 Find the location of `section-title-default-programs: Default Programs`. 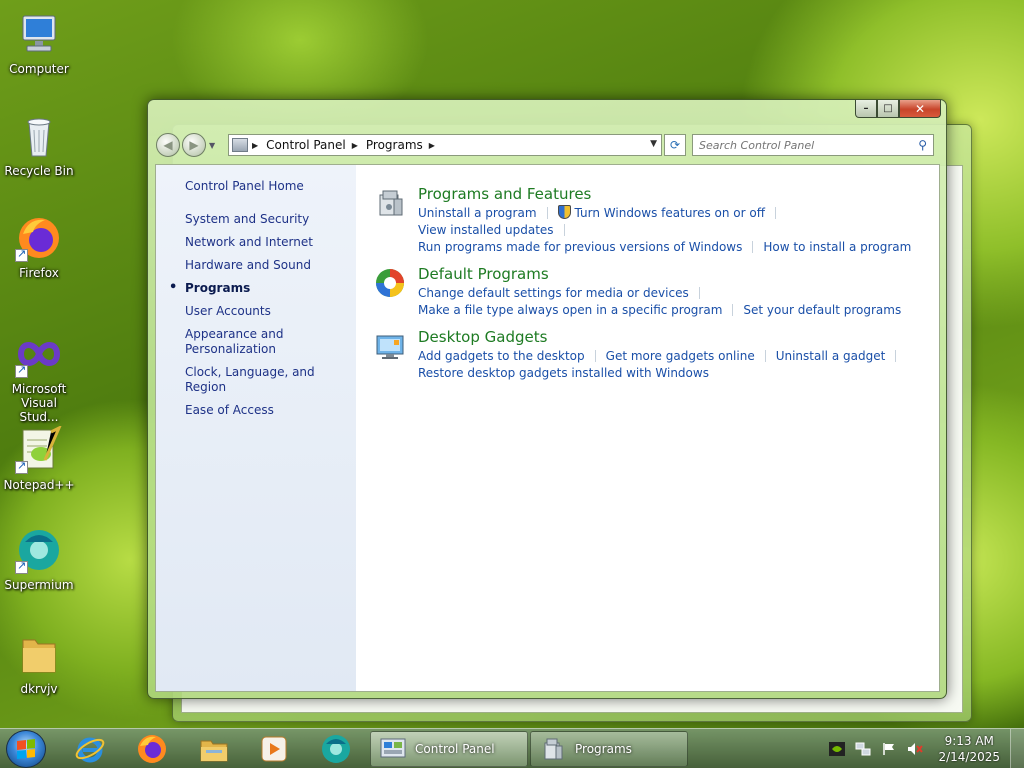

section-title-default-programs: Default Programs is located at coordinates (668, 274).